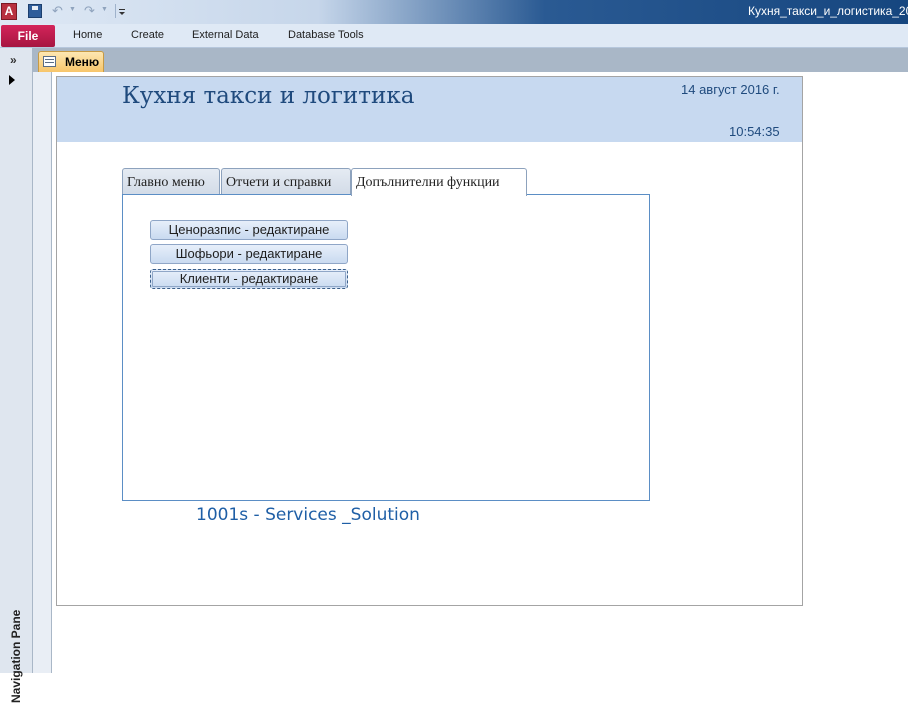  Describe the element at coordinates (249, 230) in the screenshot. I see `edit-price-list-button: Ценоразпис - редактиране` at that location.